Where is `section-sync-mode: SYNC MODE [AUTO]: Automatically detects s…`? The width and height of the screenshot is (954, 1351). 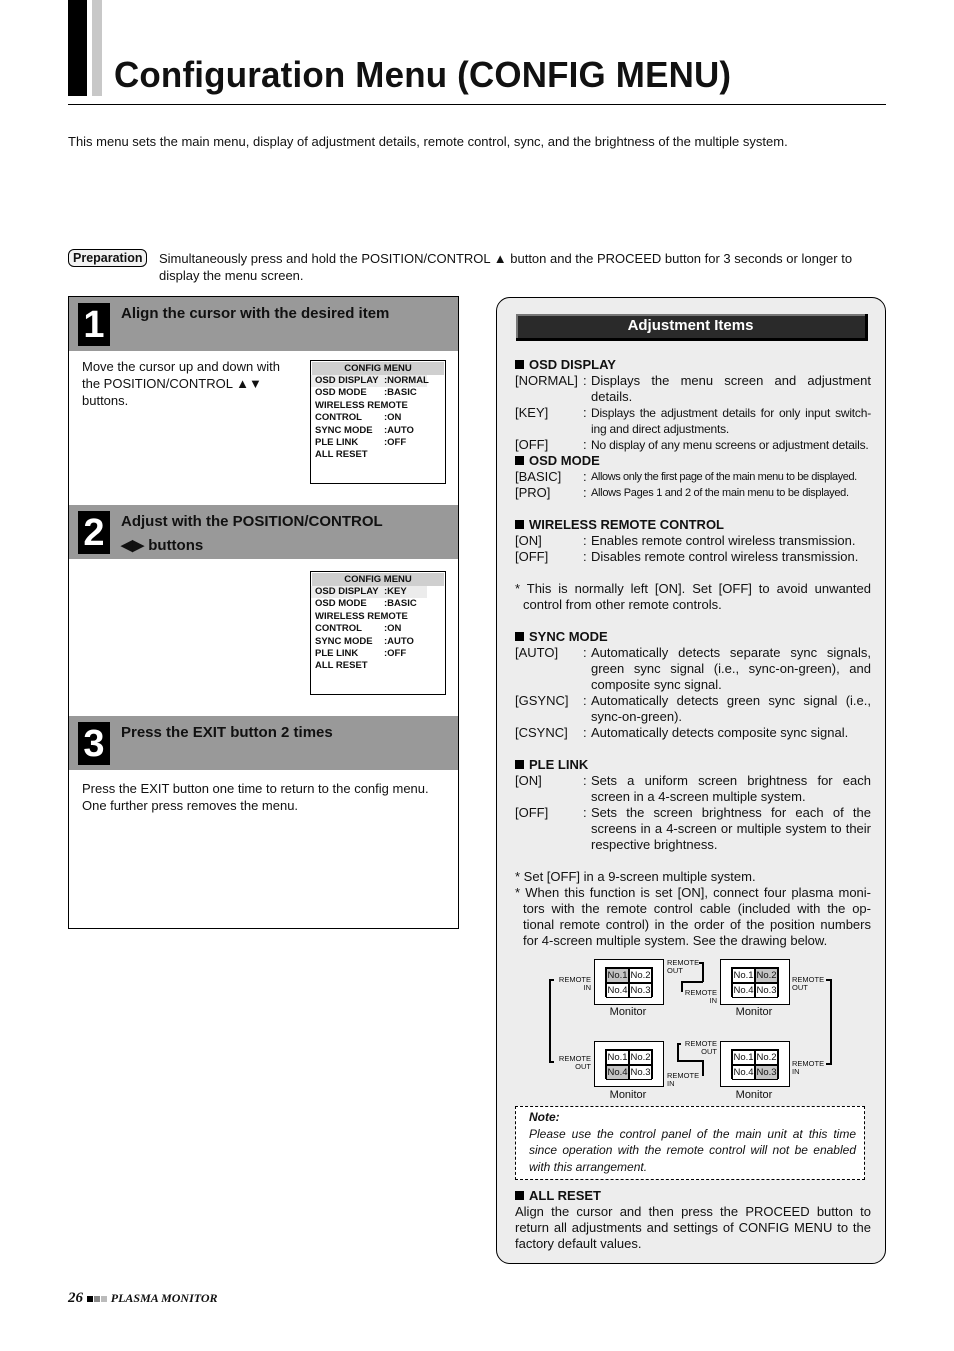
section-sync-mode: SYNC MODE [AUTO]: Automatically detects s… is located at coordinates (693, 685).